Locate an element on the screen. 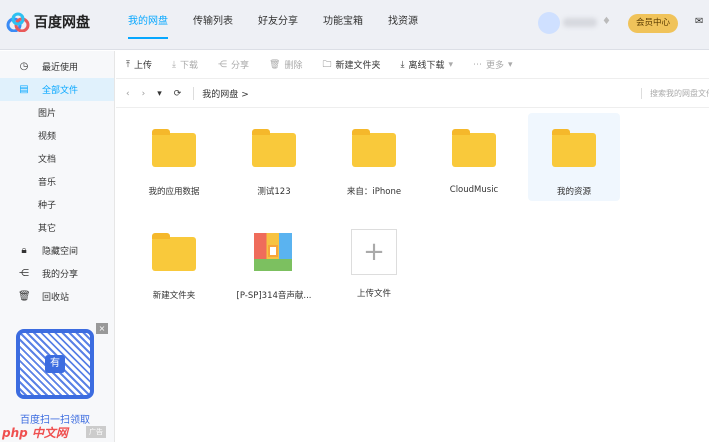  upload-button: ⤒ 上传 is located at coordinates (139, 65).